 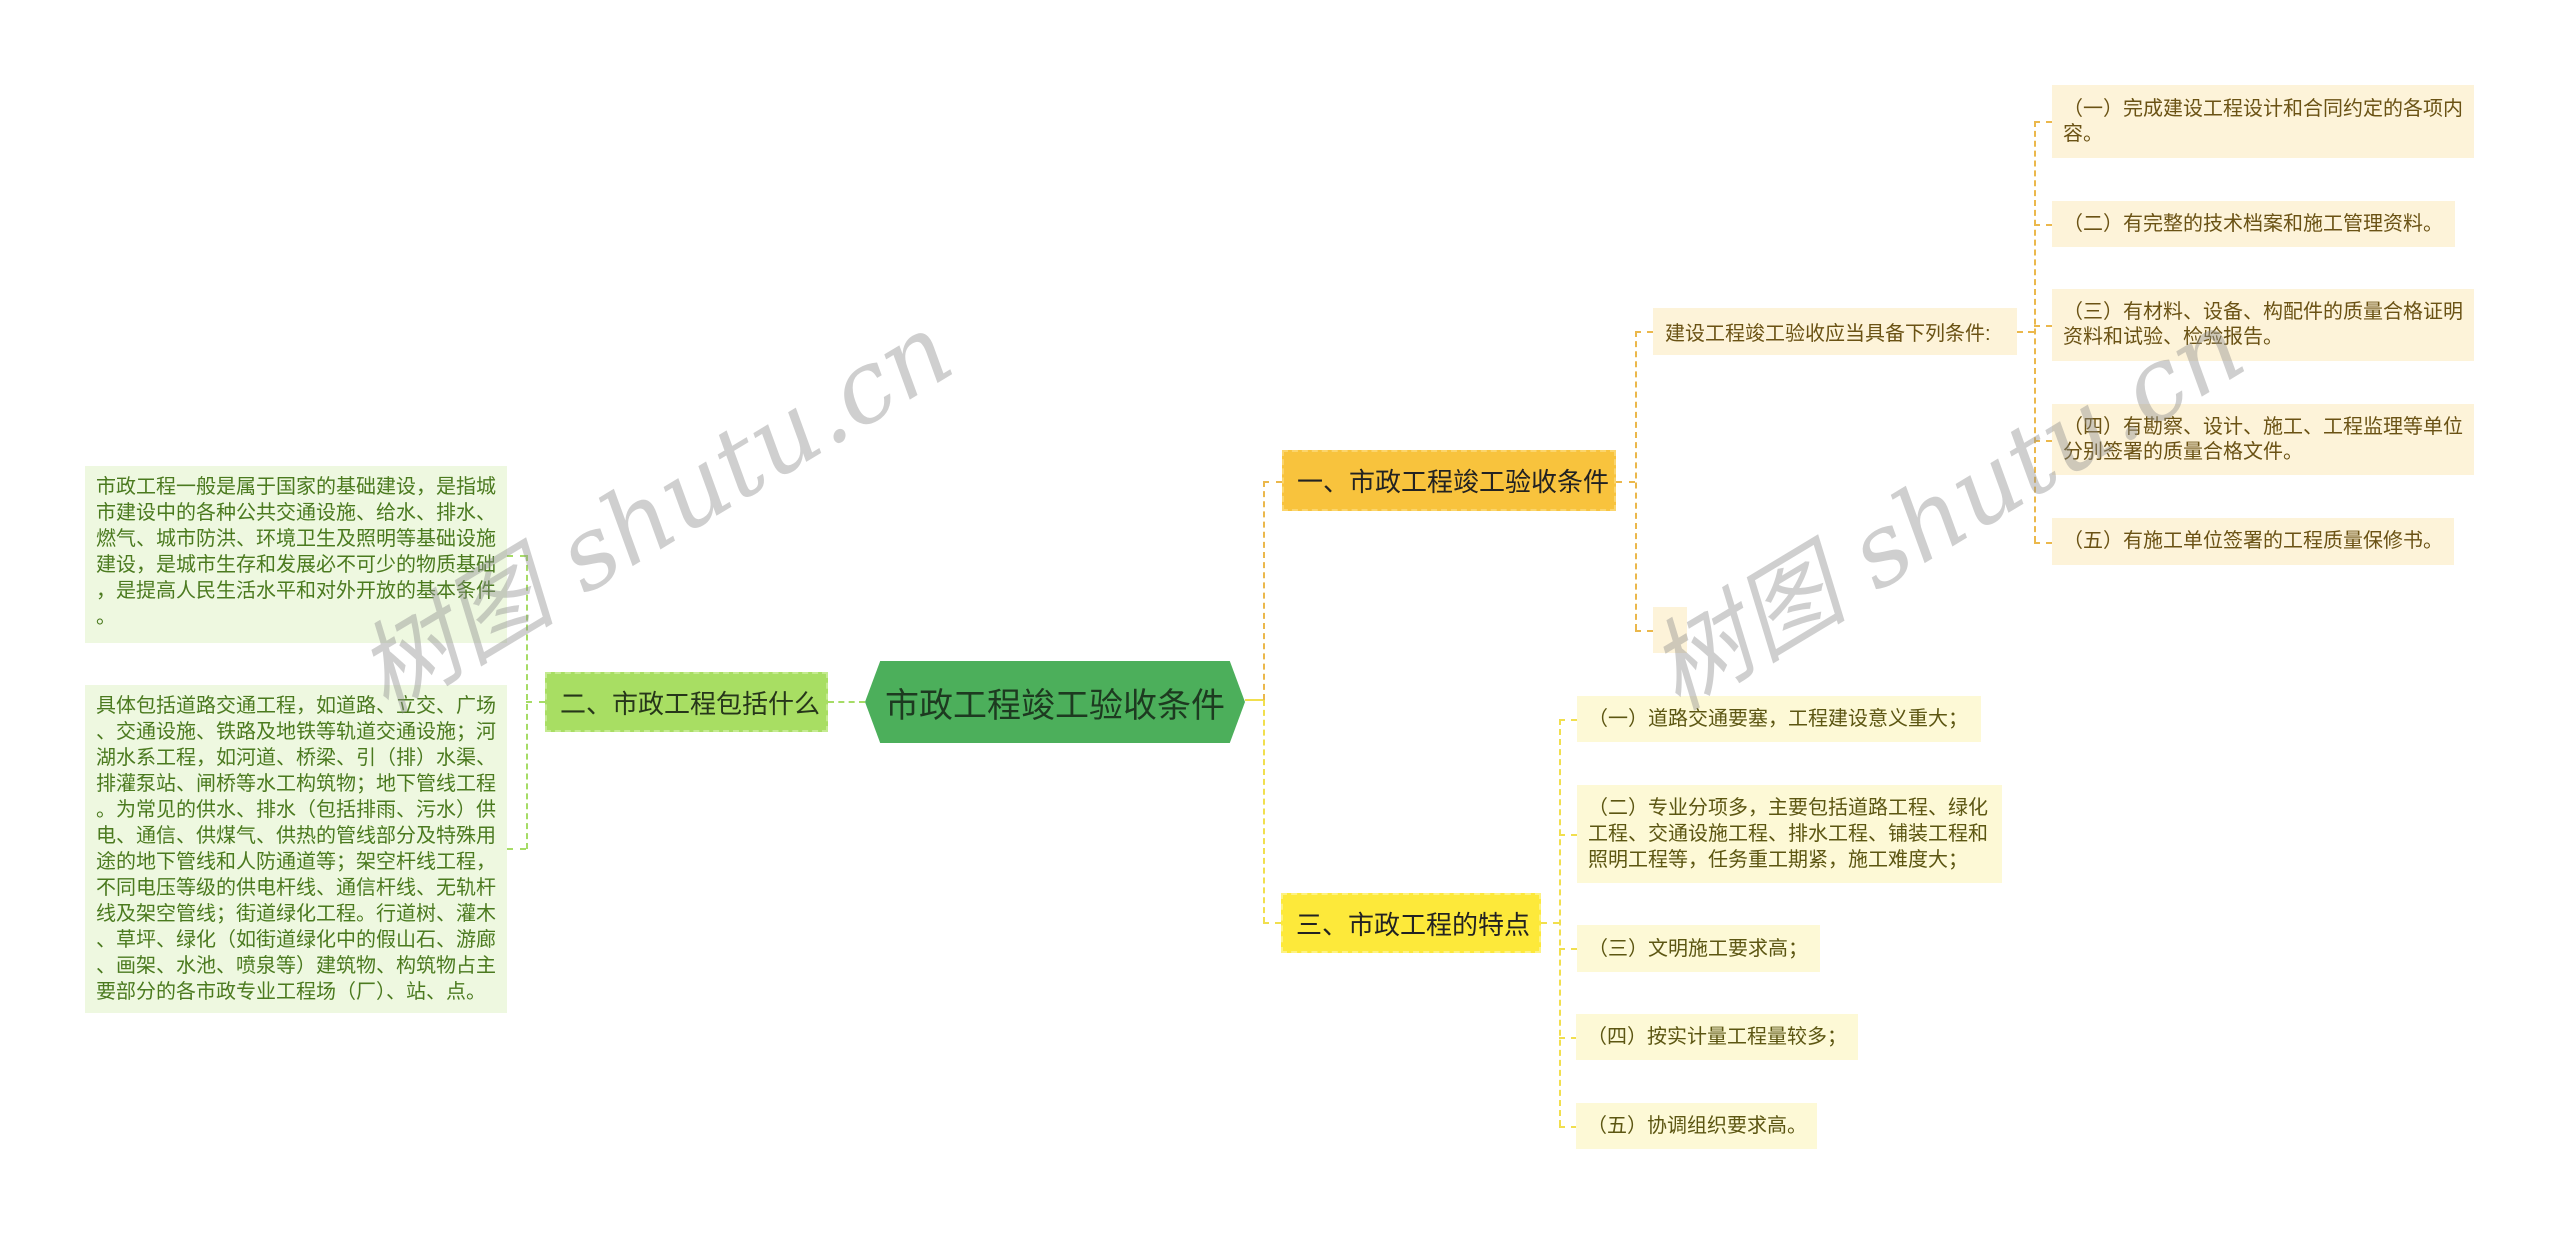 What do you see at coordinates (1272, 923) in the screenshot?
I see `connector-branch-features-stub` at bounding box center [1272, 923].